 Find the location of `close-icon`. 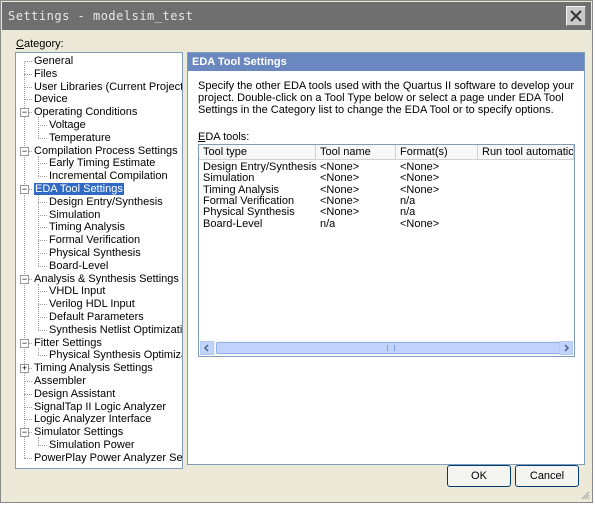

close-icon is located at coordinates (576, 16).